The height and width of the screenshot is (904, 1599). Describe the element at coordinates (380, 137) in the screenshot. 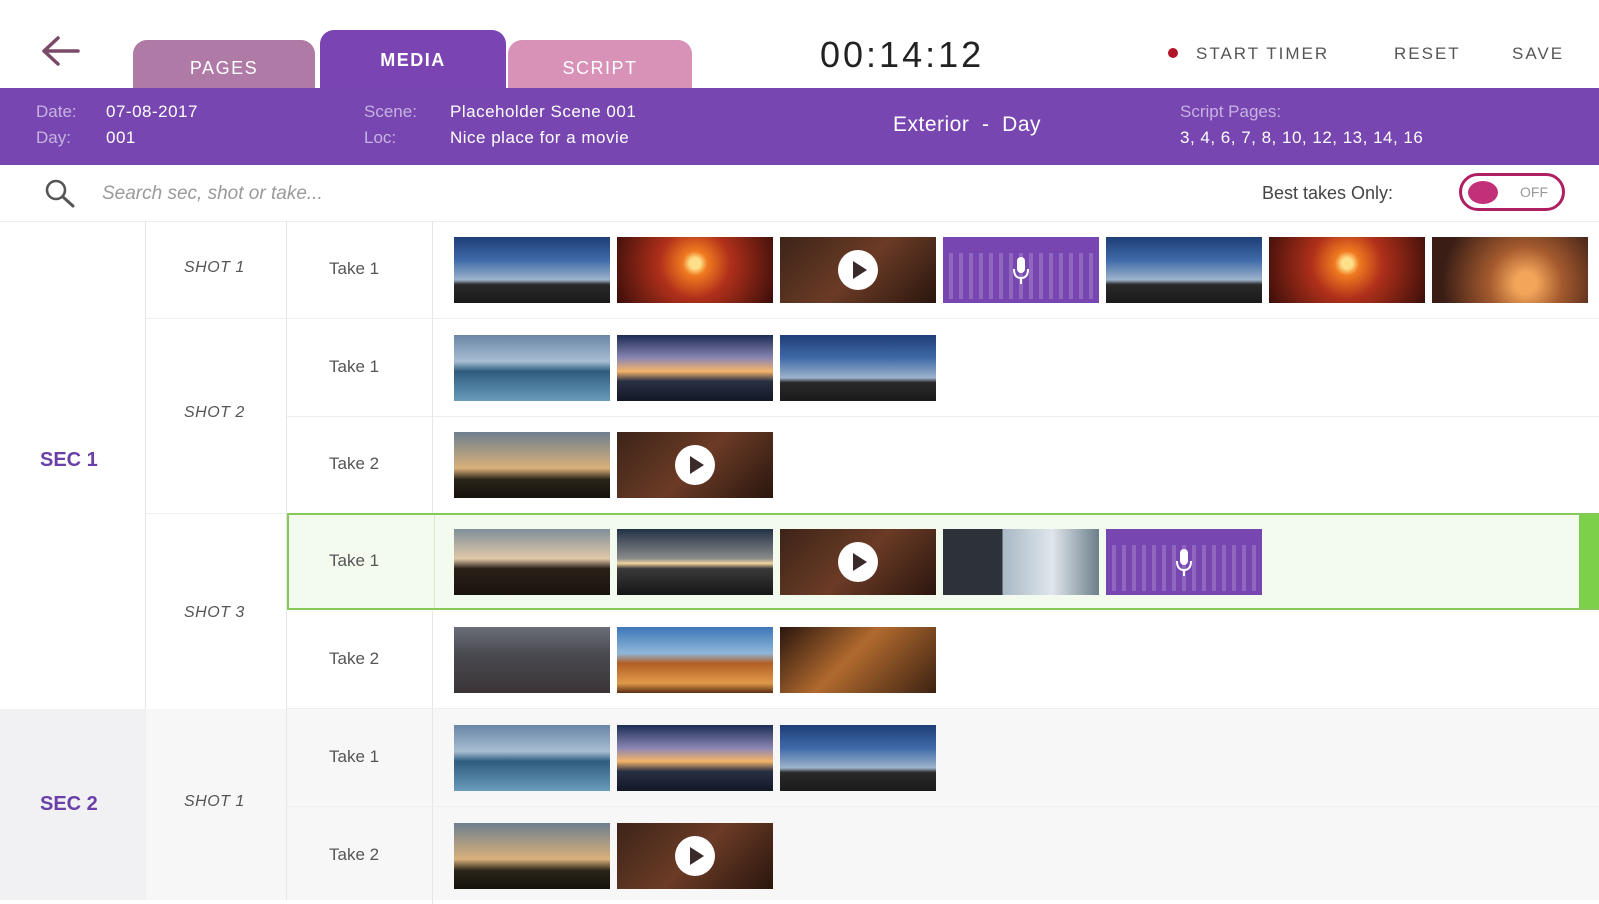

I see `loc-label: Loc:` at that location.